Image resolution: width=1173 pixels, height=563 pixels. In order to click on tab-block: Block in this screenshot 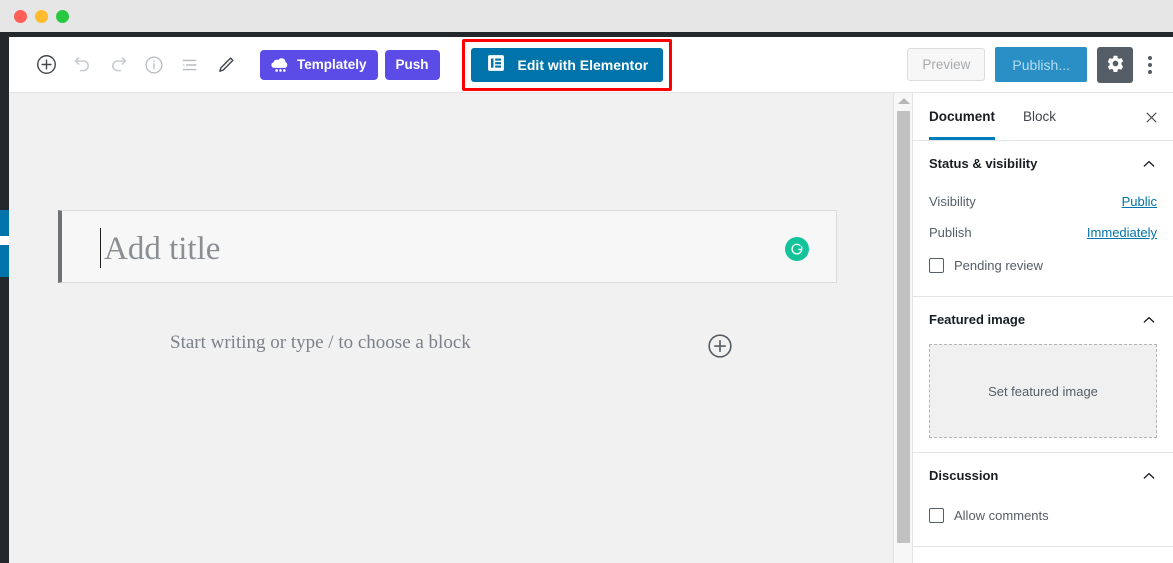, I will do `click(1039, 116)`.